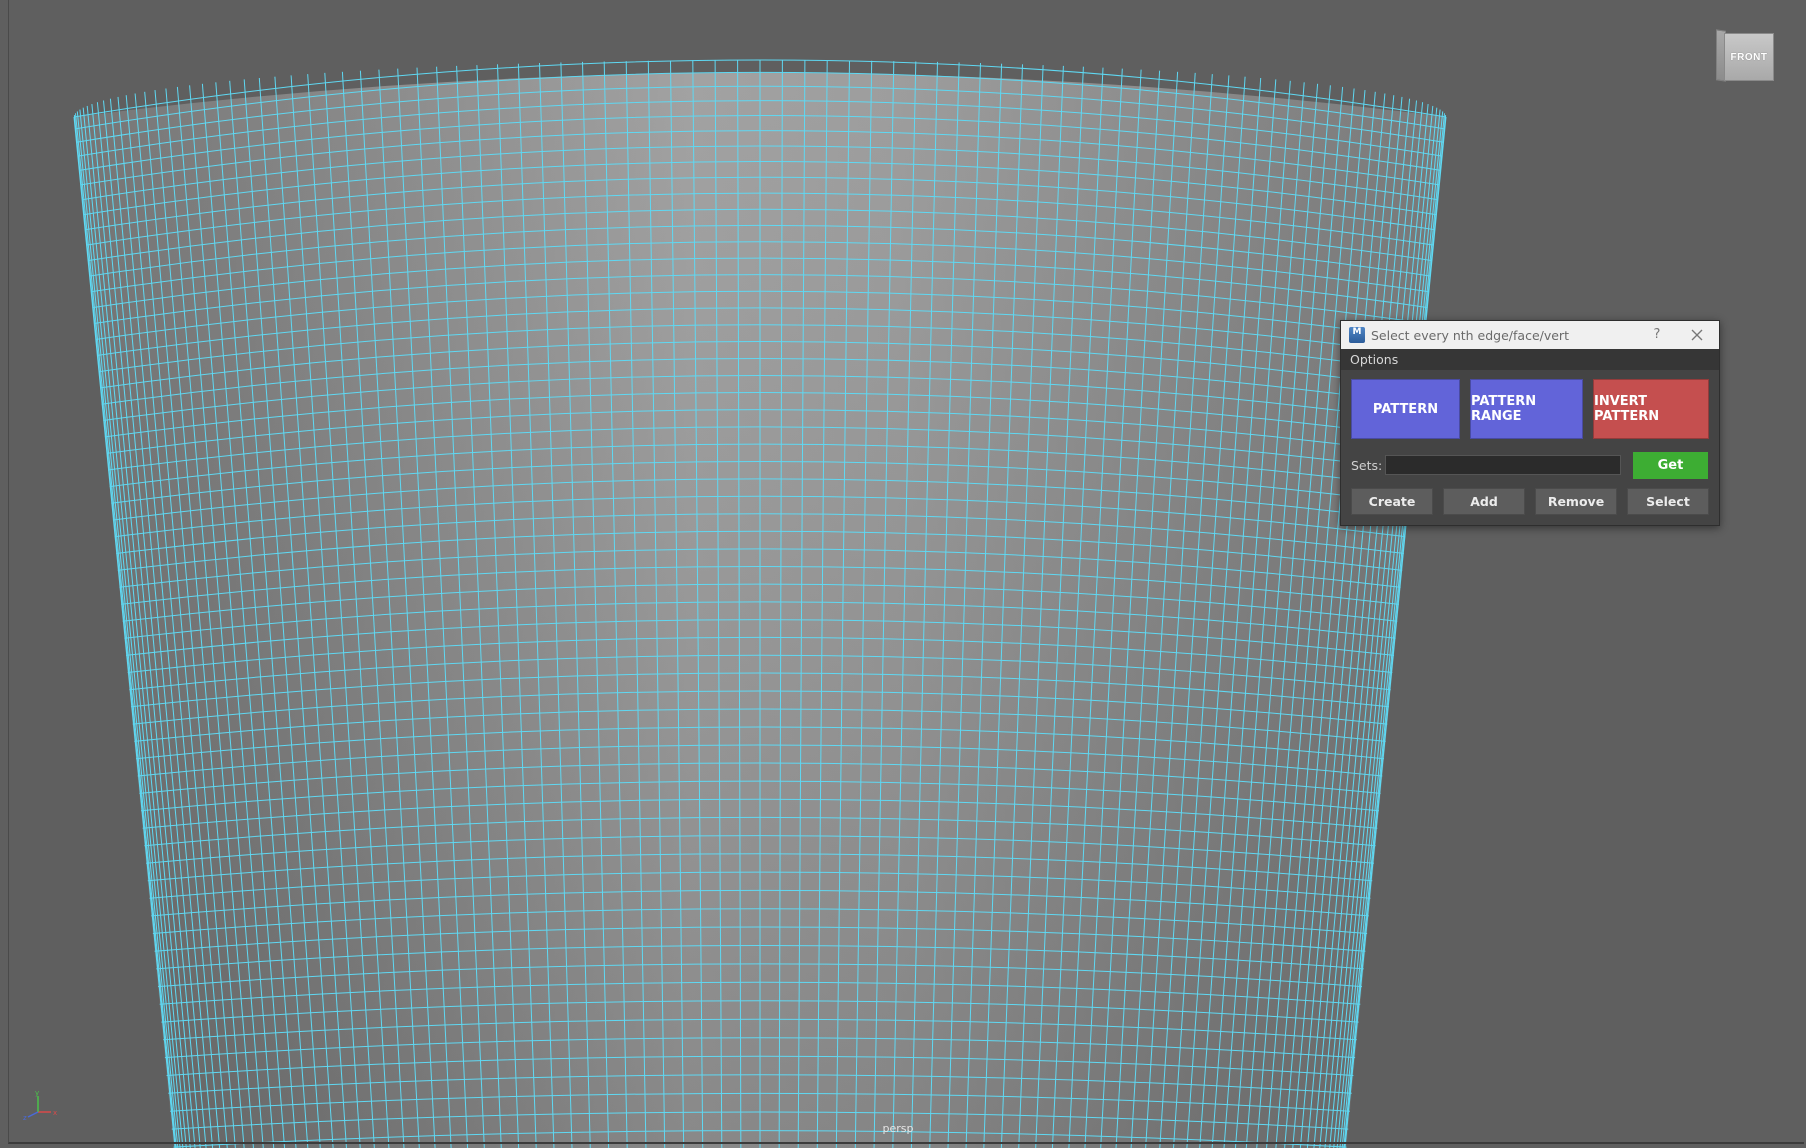 The height and width of the screenshot is (1148, 1806). Describe the element at coordinates (1697, 335) in the screenshot. I see `close-icon` at that location.